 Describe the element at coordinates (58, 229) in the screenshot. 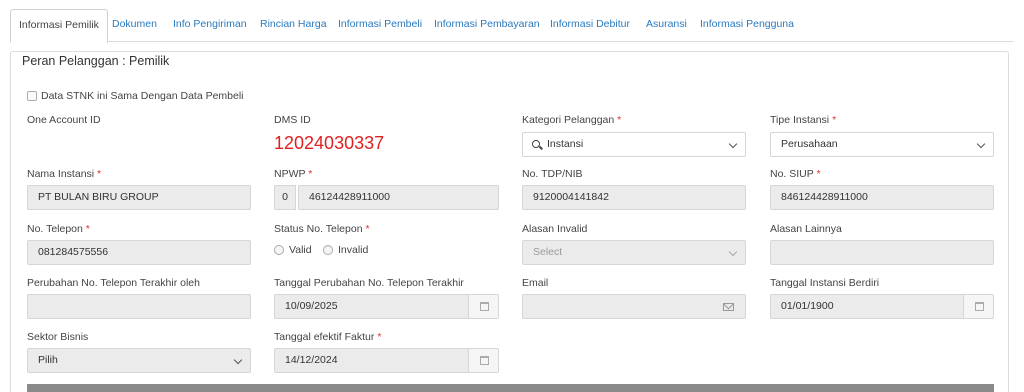

I see `no-telepon-label: No. Telepon *` at that location.